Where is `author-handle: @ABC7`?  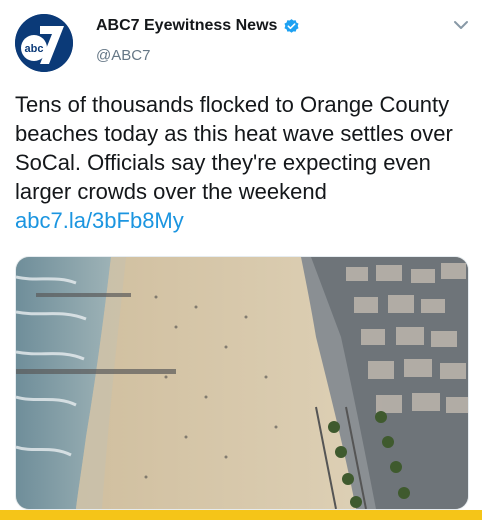 author-handle: @ABC7 is located at coordinates (123, 55).